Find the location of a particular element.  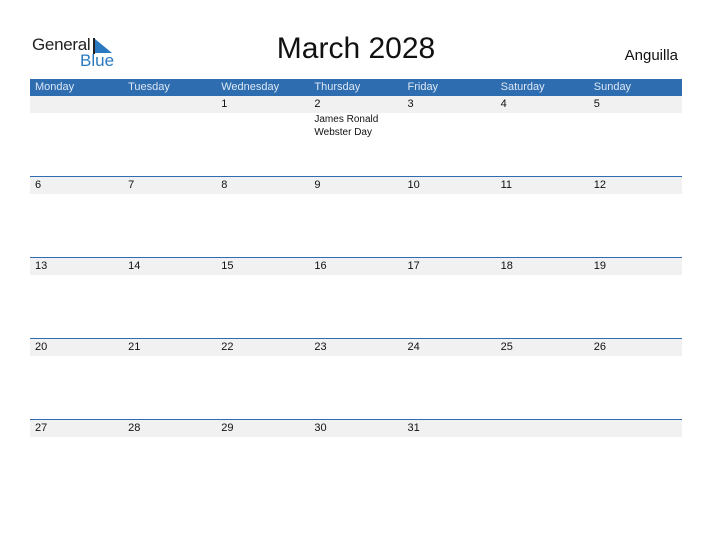

day-number: 7 is located at coordinates (131, 185).